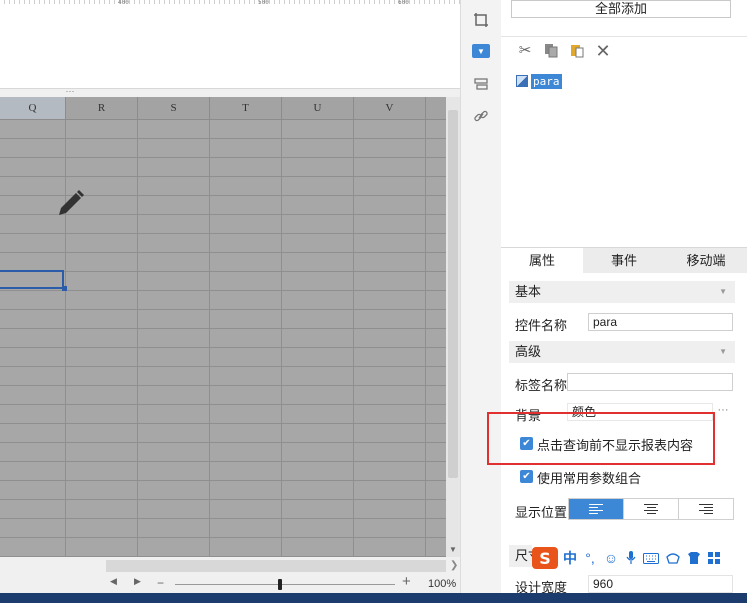 The image size is (747, 603). Describe the element at coordinates (230, 44) in the screenshot. I see `design-canvas: 400 500 600` at that location.